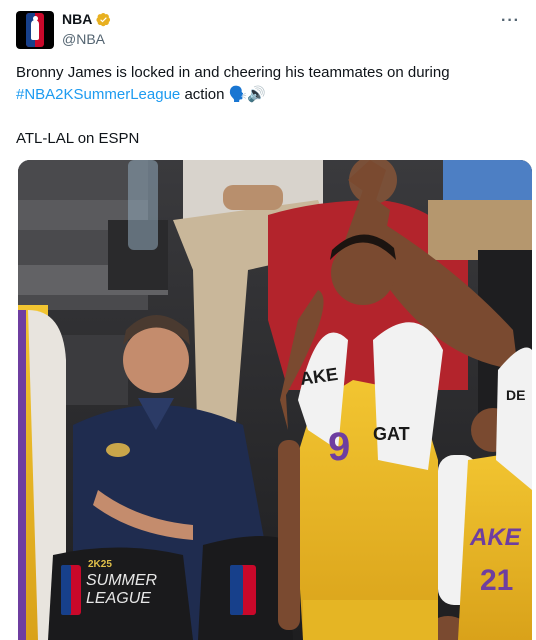  Describe the element at coordinates (391, 434) in the screenshot. I see `towel-text-2: GAT` at that location.